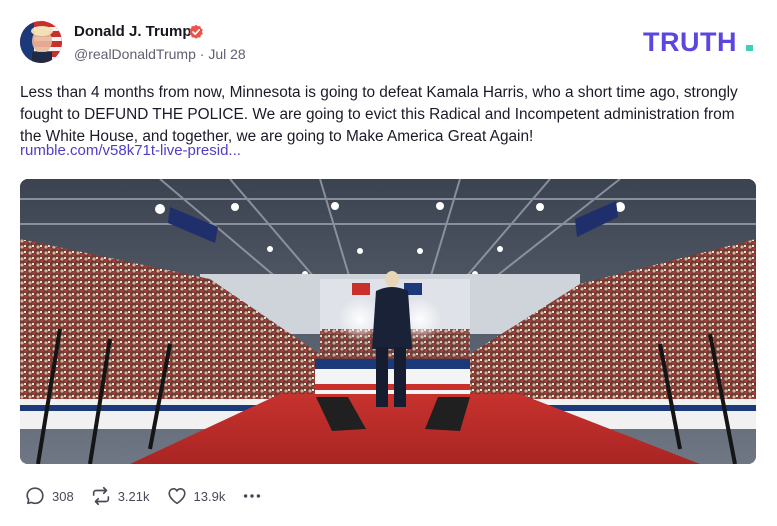 Image resolution: width=777 pixels, height=526 pixels. I want to click on author-meta: @realDonaldTrump · Jul 28, so click(160, 54).